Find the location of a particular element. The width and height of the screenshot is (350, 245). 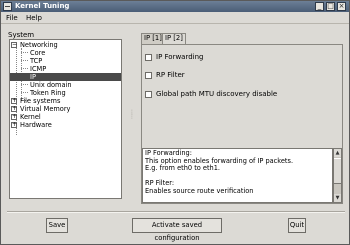

activate-saved-configuration-button: Activate saved configuration is located at coordinates (177, 230).